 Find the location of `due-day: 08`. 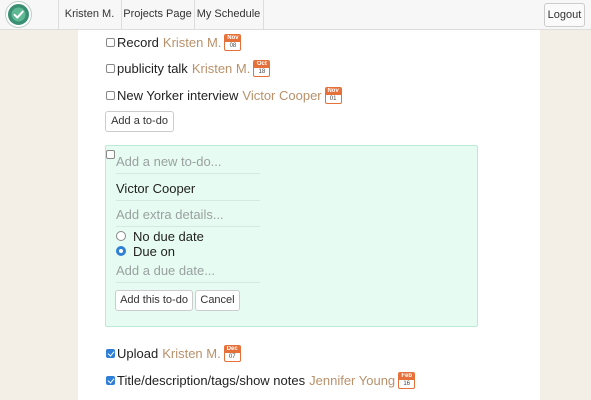

due-day: 08 is located at coordinates (233, 45).